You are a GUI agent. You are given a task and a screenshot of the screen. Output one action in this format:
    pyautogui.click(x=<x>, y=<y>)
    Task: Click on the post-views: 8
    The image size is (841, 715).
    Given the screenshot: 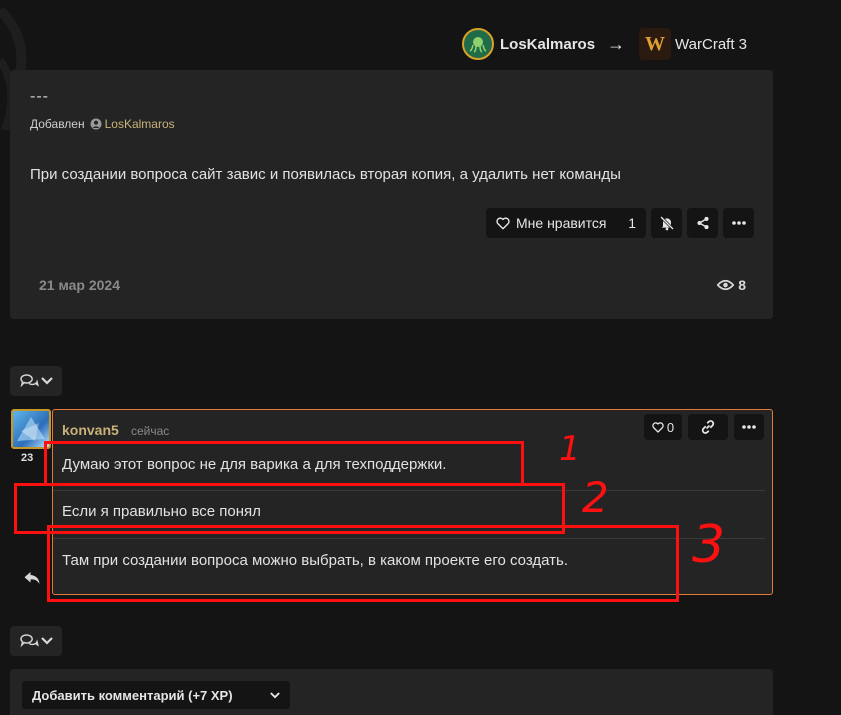 What is the action you would take?
    pyautogui.click(x=731, y=285)
    